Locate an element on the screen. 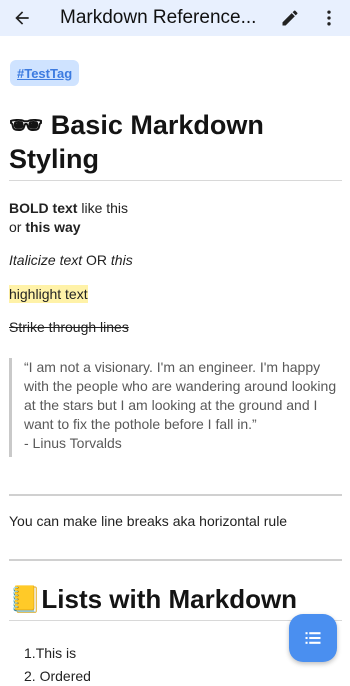 Image resolution: width=350 pixels, height=686 pixels. section-title: Basic Markdown Styling is located at coordinates (136, 142).